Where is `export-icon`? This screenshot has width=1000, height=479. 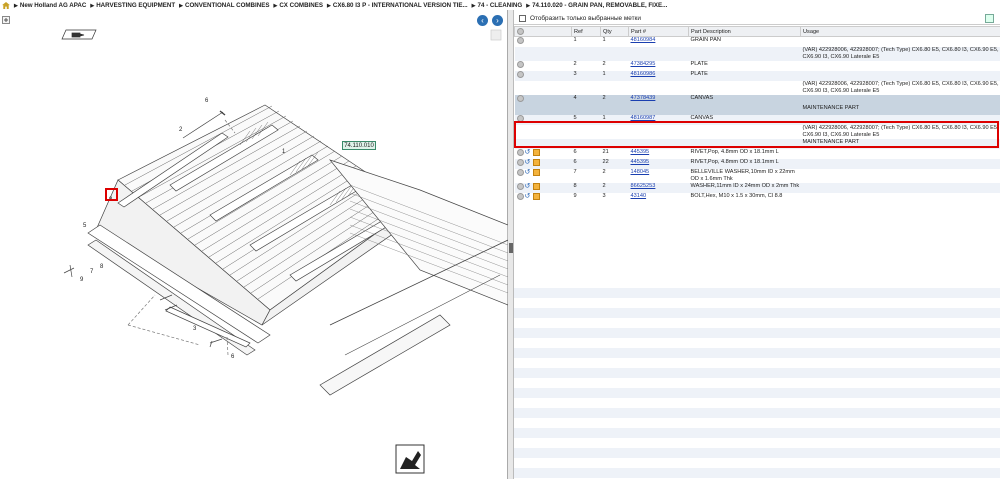
export-icon is located at coordinates (989, 18).